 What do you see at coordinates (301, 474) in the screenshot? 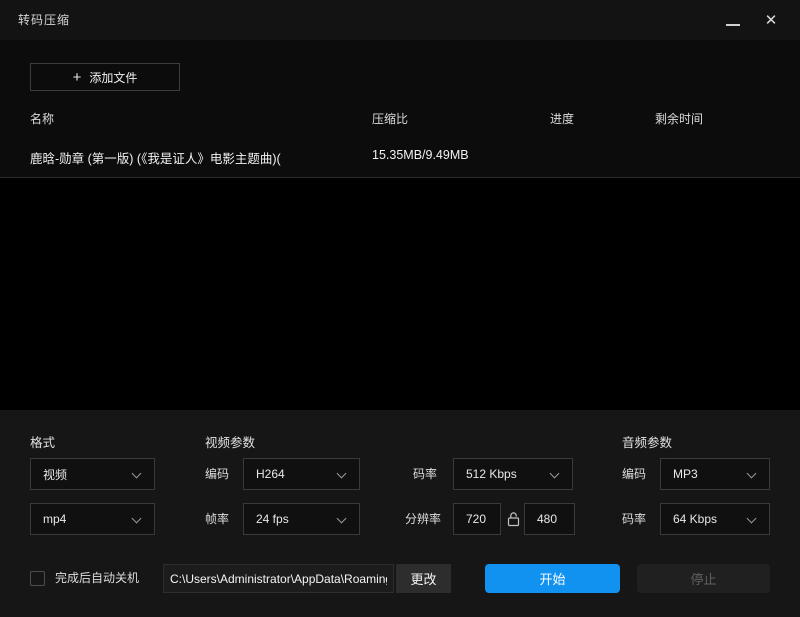
I see `video-codec-dropdown: H264` at bounding box center [301, 474].